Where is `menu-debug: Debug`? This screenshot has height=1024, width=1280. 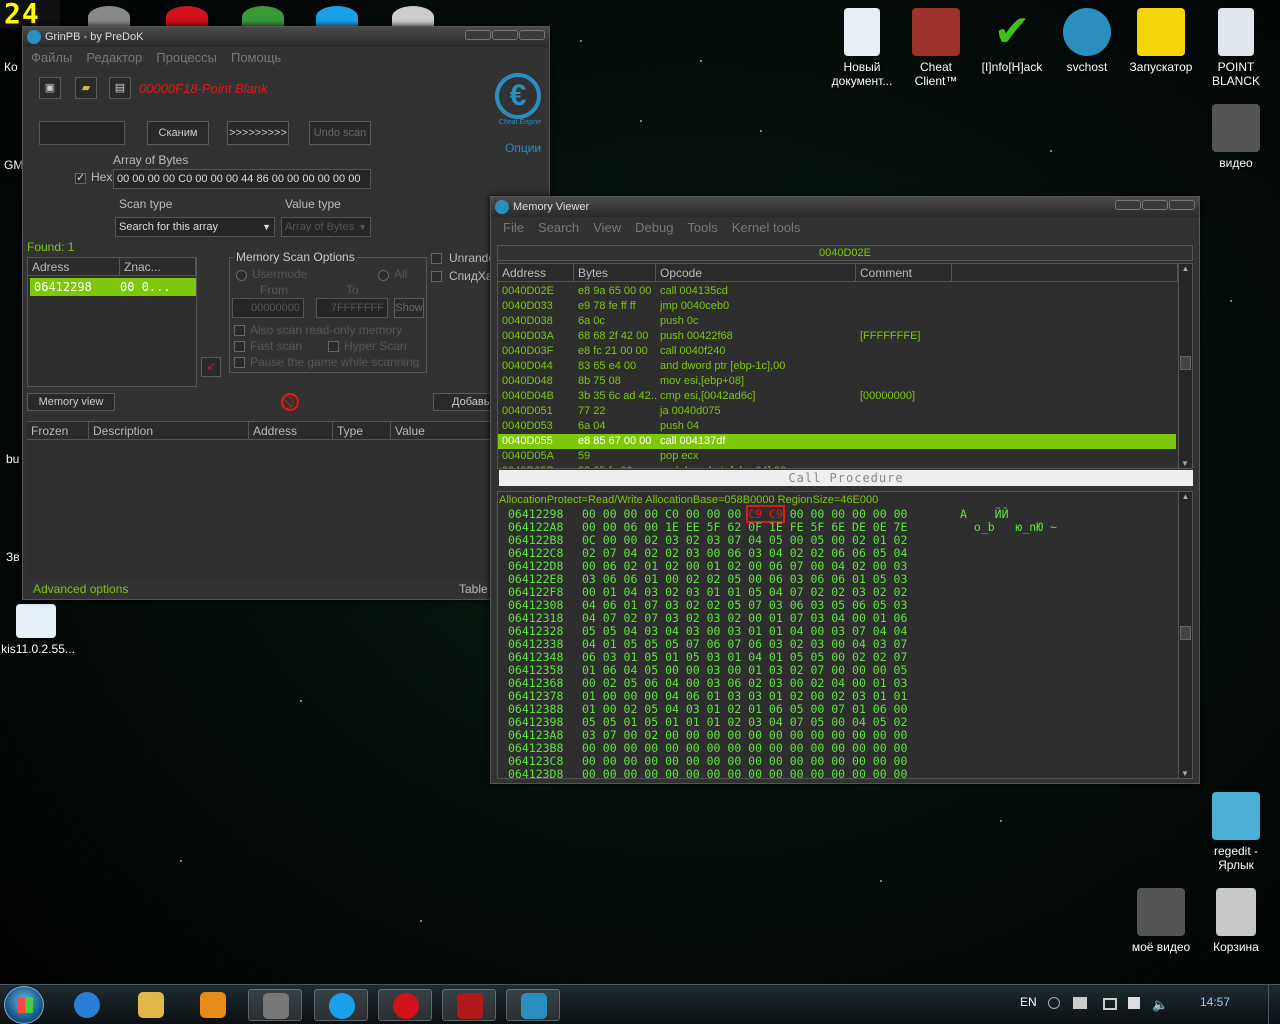 menu-debug: Debug is located at coordinates (654, 227).